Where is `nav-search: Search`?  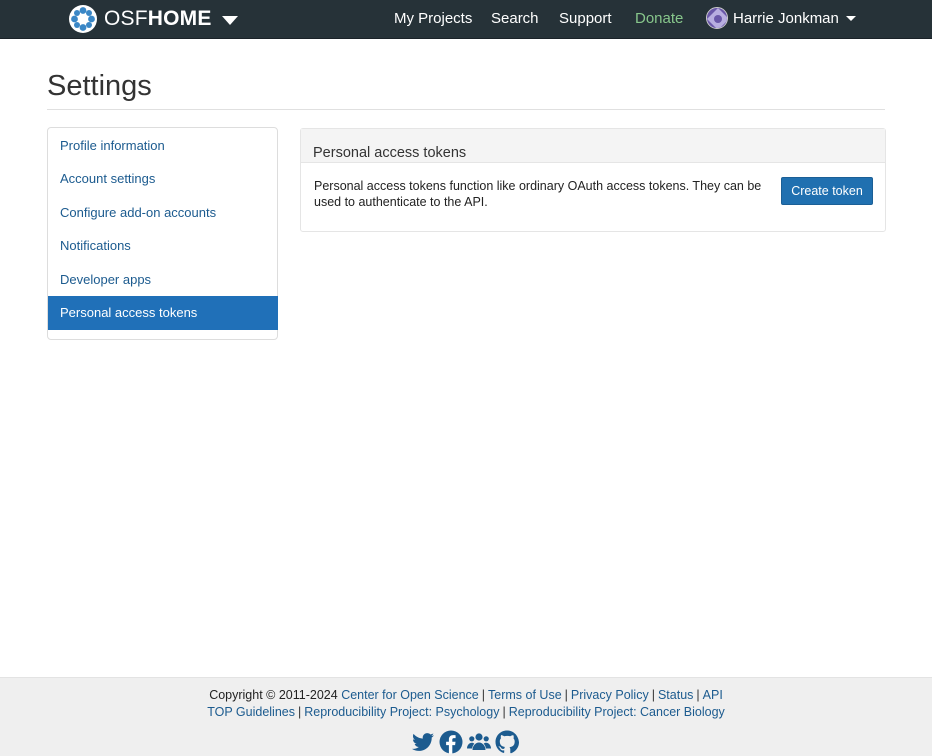
nav-search: Search is located at coordinates (515, 18).